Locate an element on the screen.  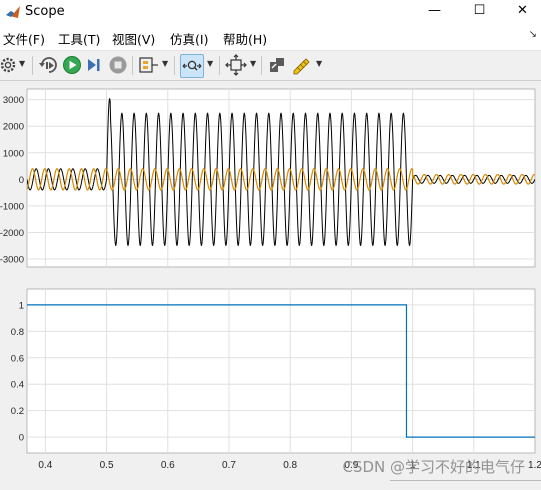
y-tick-label: 0.6 is located at coordinates (17, 358).